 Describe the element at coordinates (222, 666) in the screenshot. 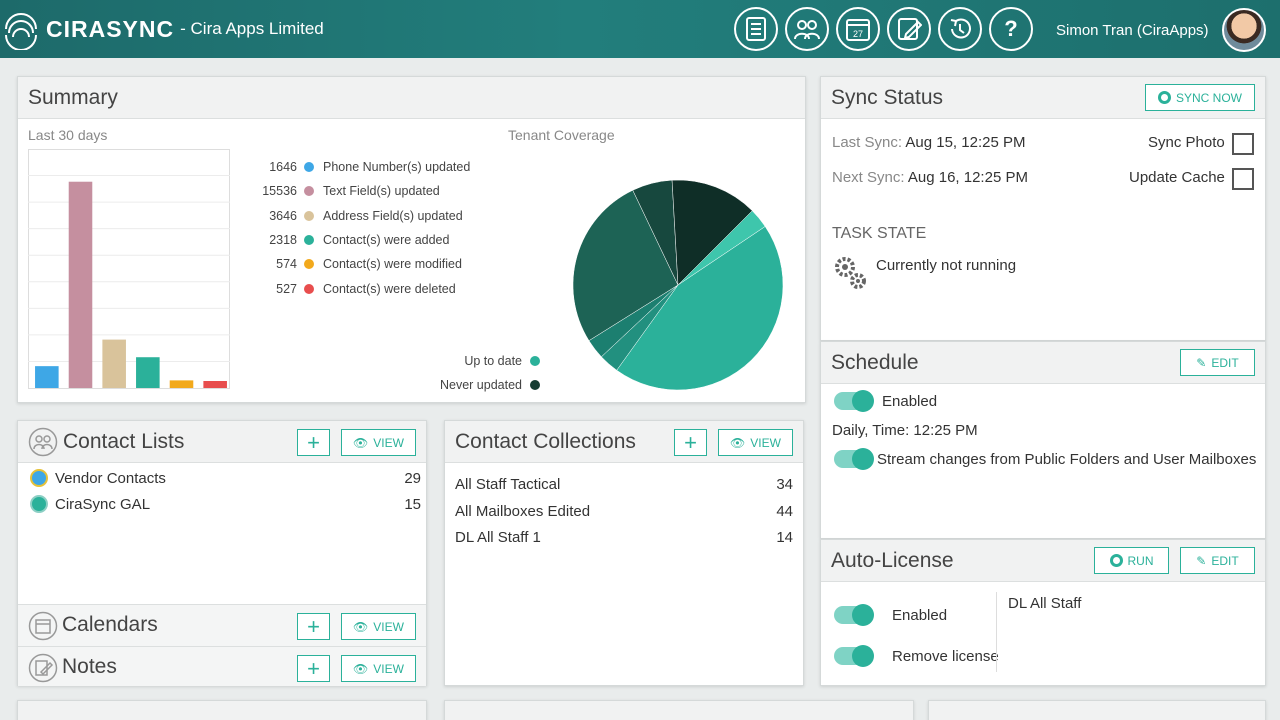

I see `notes-section: Notes + 👁 VIEW` at that location.